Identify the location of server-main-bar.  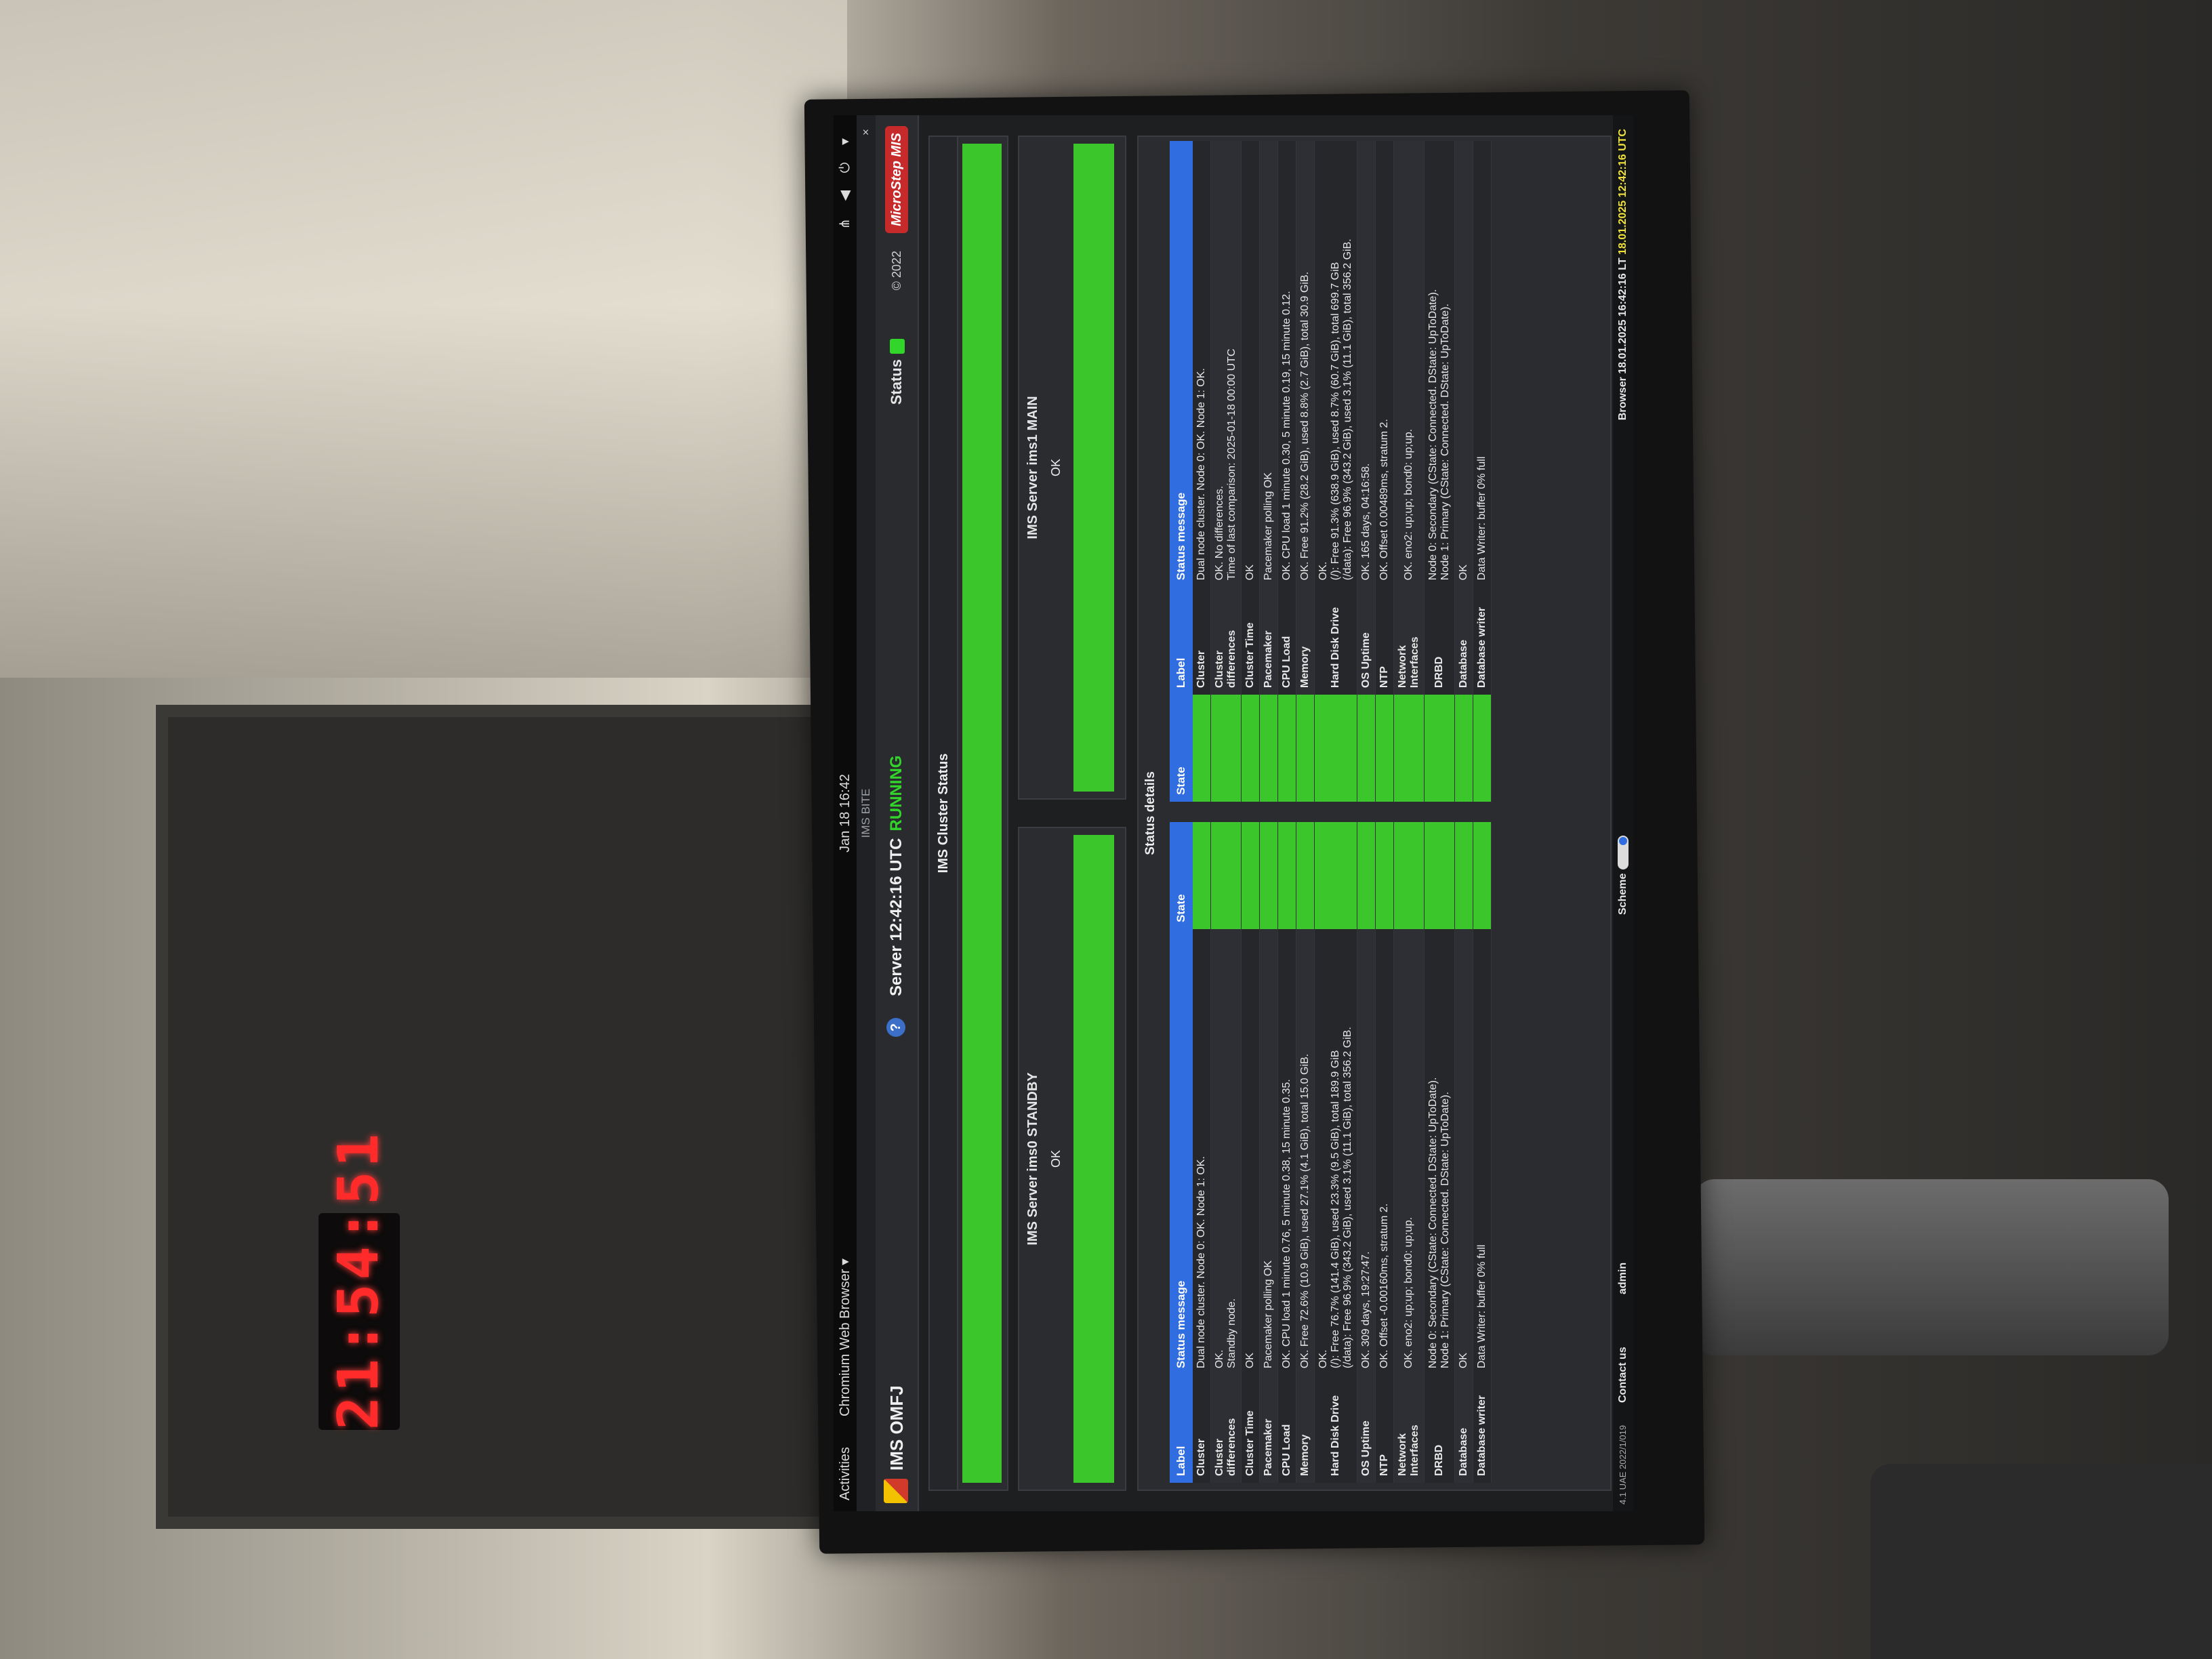
(1093, 468).